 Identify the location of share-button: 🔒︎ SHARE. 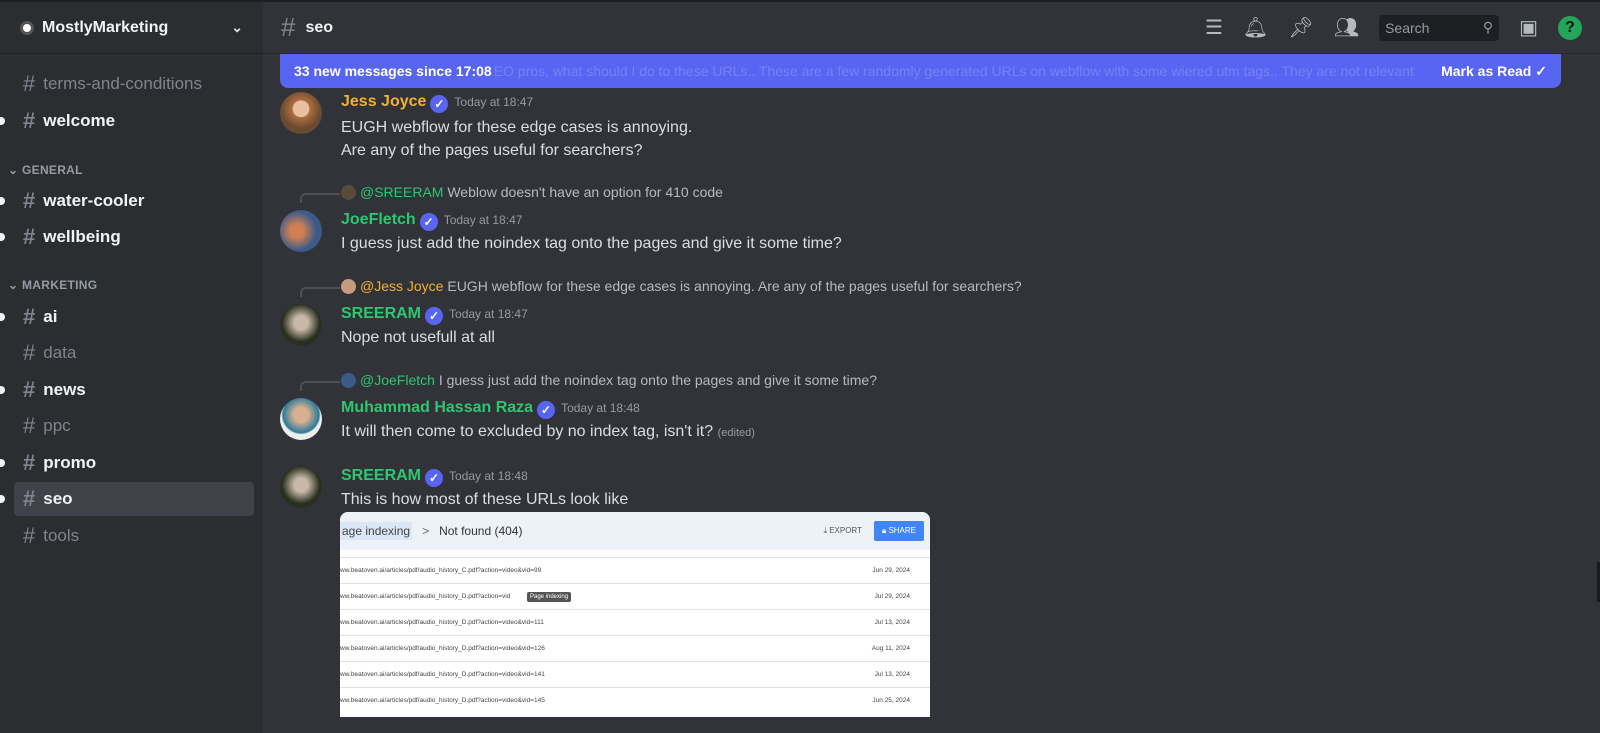
(898, 531).